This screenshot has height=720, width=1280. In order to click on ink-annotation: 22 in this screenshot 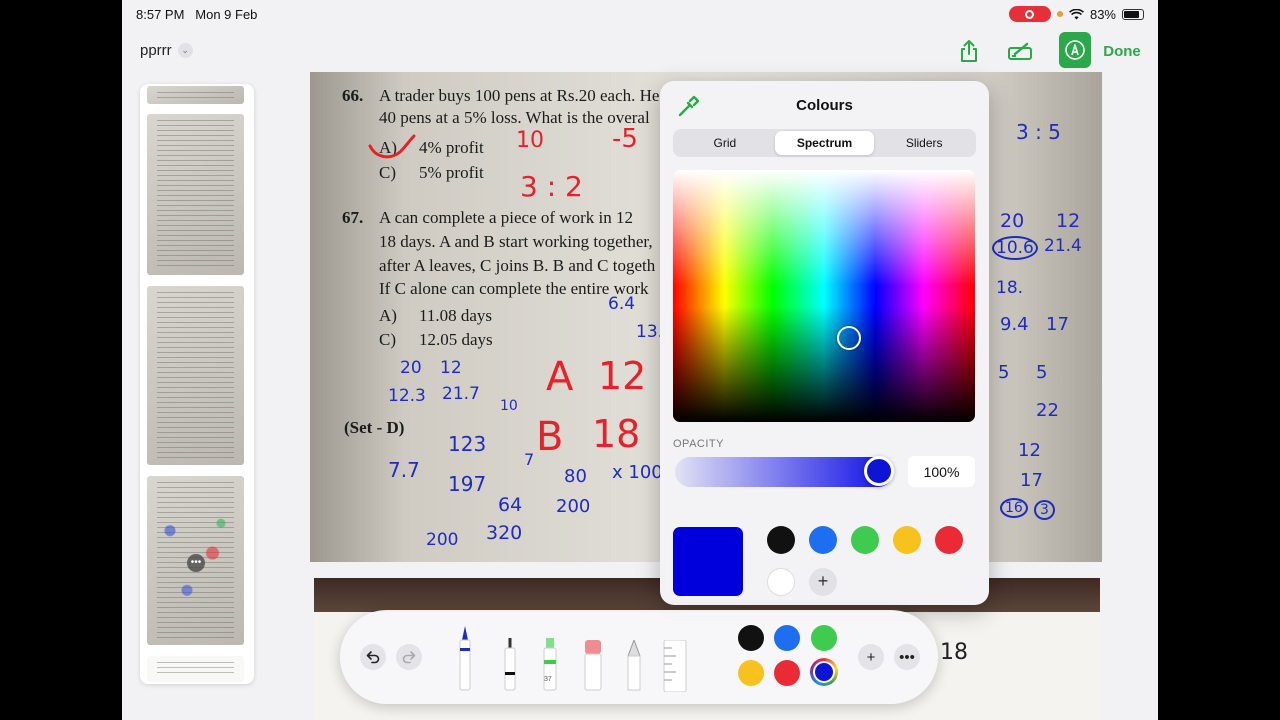, I will do `click(1047, 410)`.